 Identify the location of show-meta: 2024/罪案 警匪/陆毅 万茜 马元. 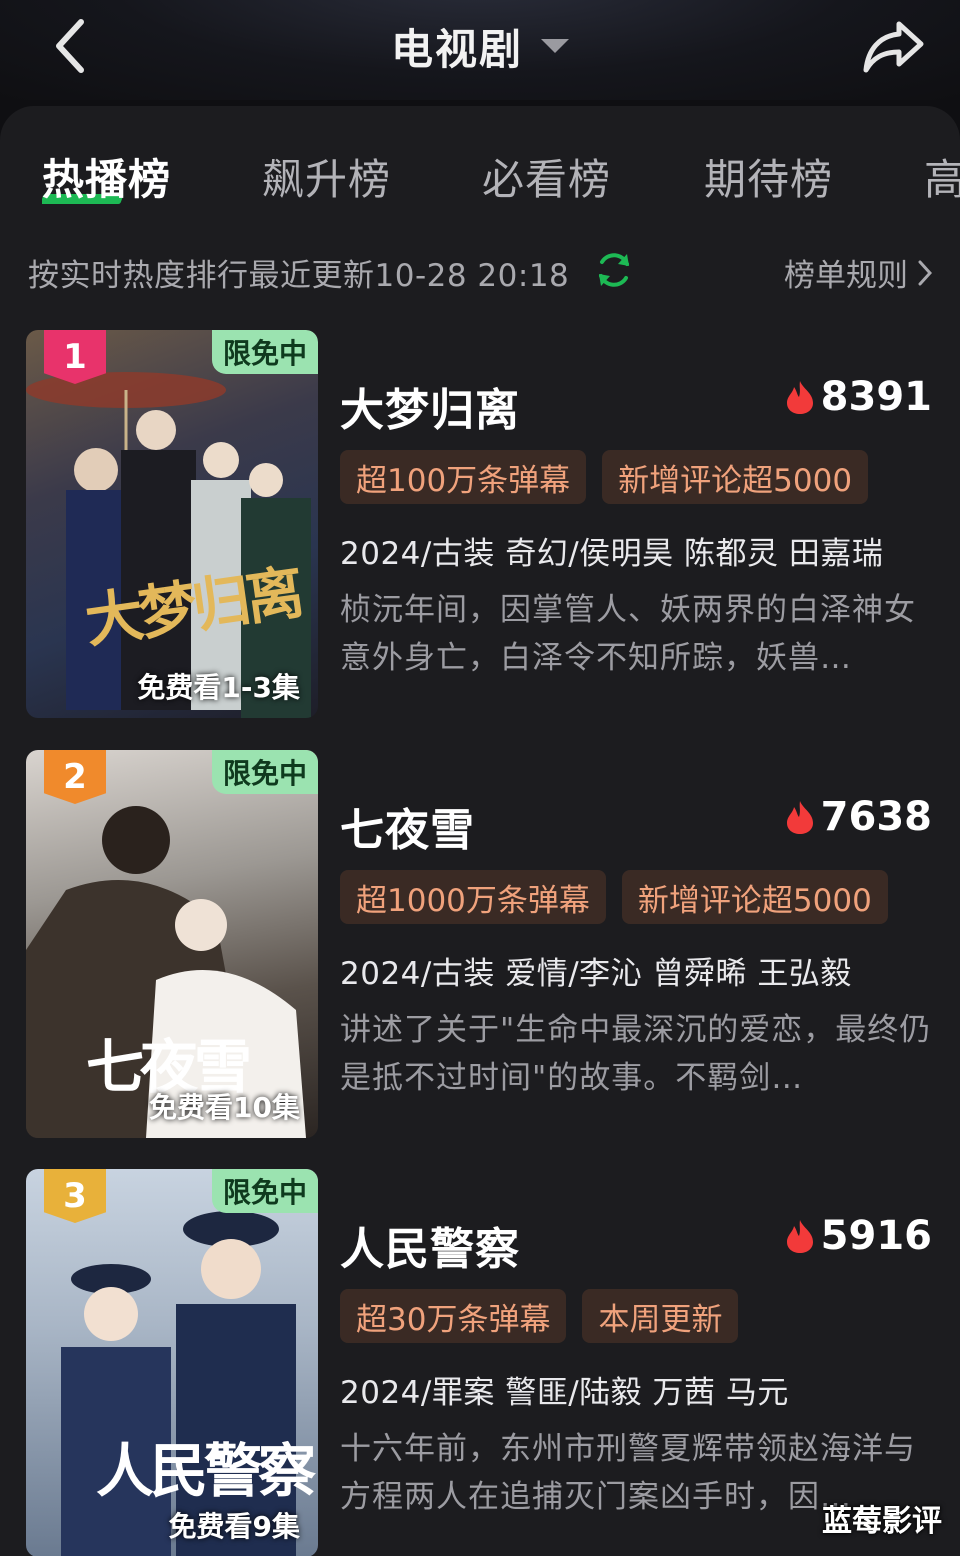
(564, 1393).